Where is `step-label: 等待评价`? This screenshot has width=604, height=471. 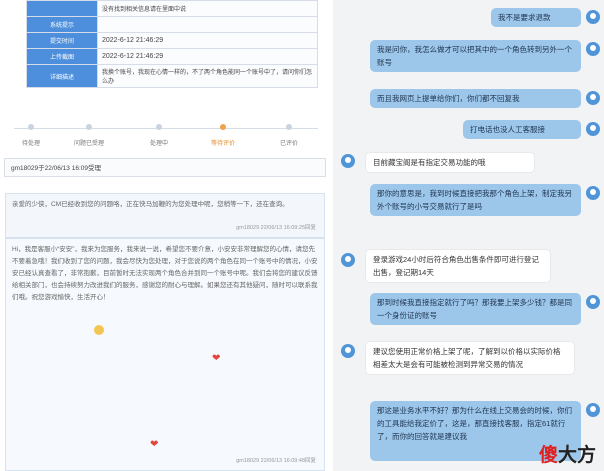 step-label: 等待评价 is located at coordinates (222, 144).